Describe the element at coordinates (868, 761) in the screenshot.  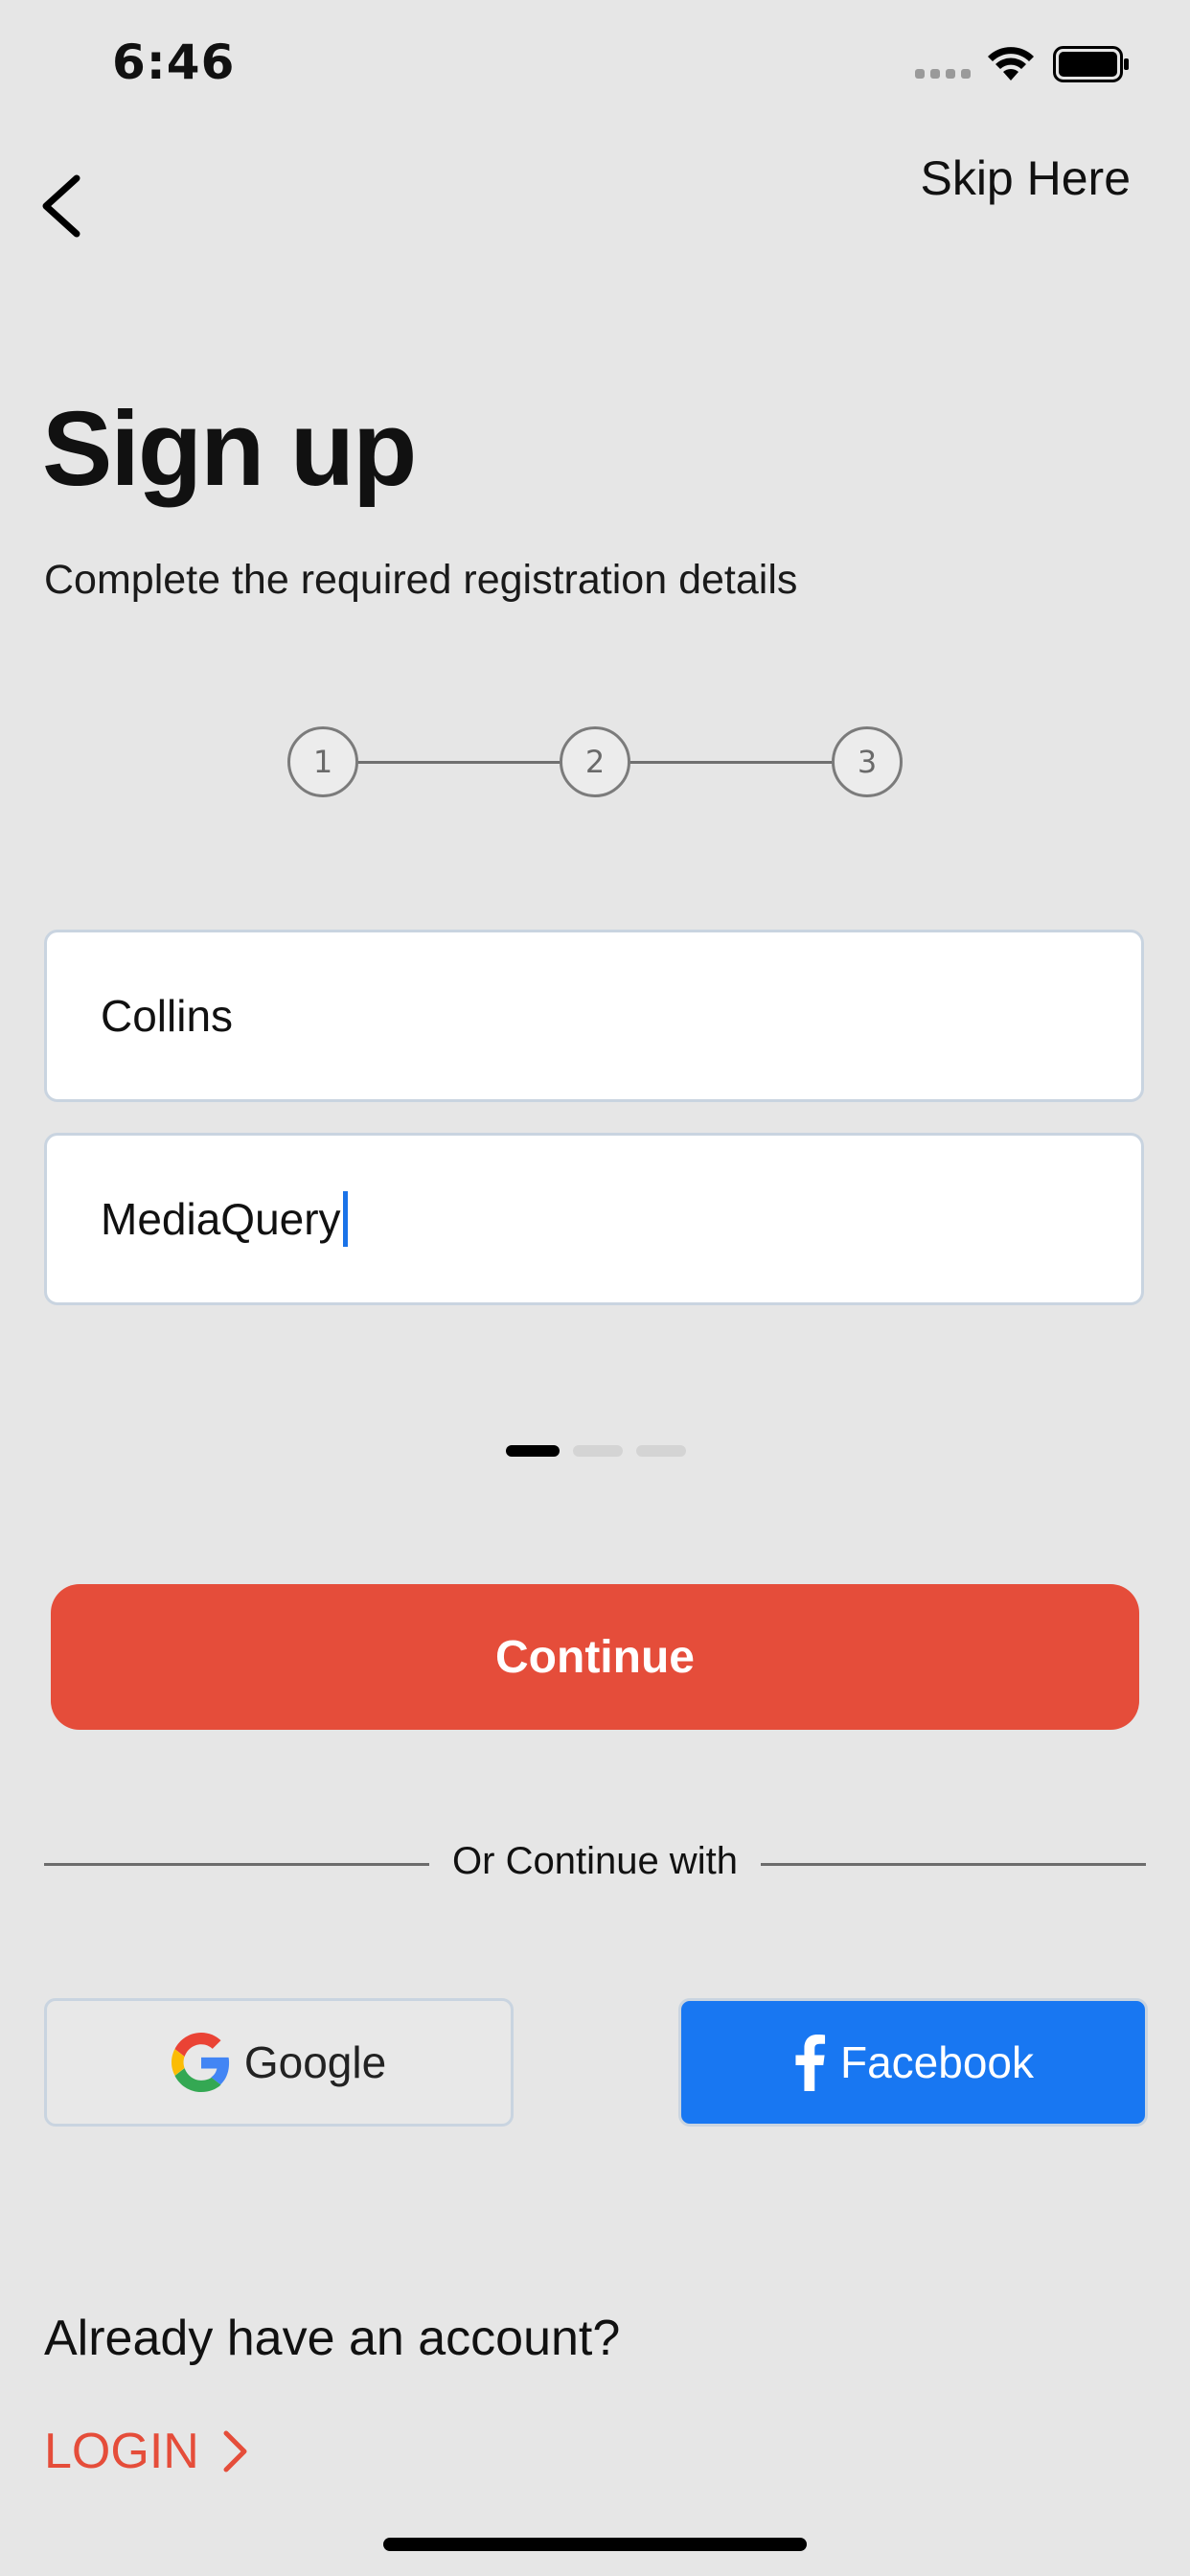
I see `step-3: 3` at that location.